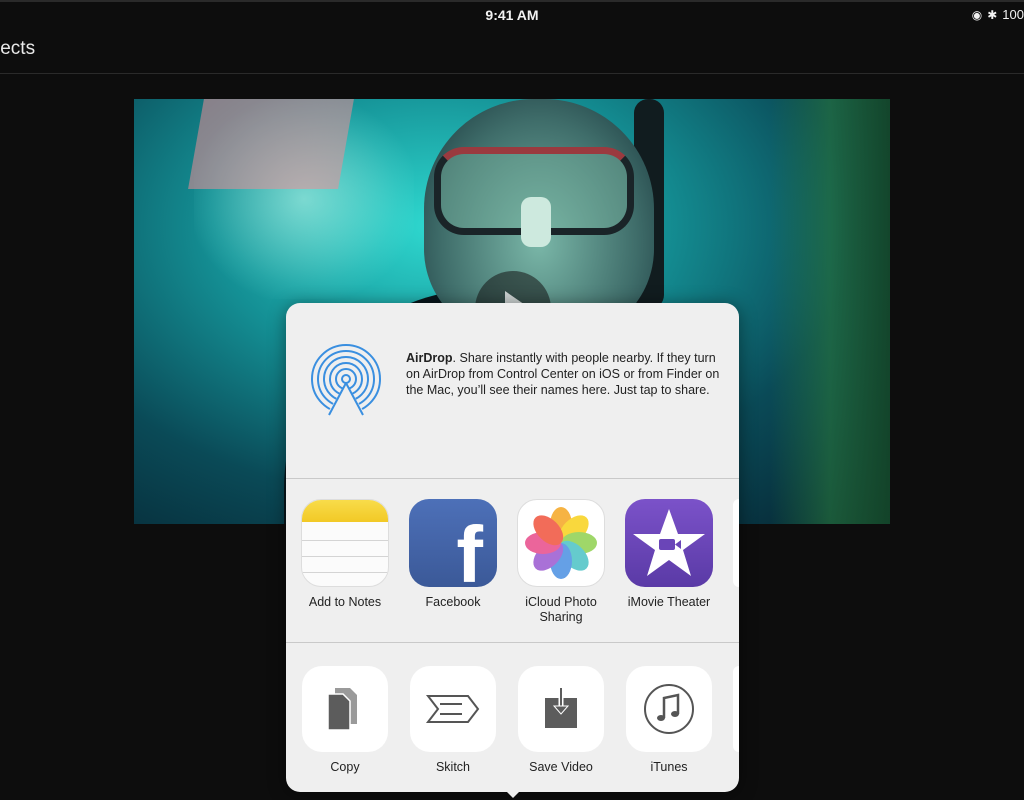 This screenshot has height=800, width=1024. I want to click on share-action-skitch: Skitch, so click(453, 720).